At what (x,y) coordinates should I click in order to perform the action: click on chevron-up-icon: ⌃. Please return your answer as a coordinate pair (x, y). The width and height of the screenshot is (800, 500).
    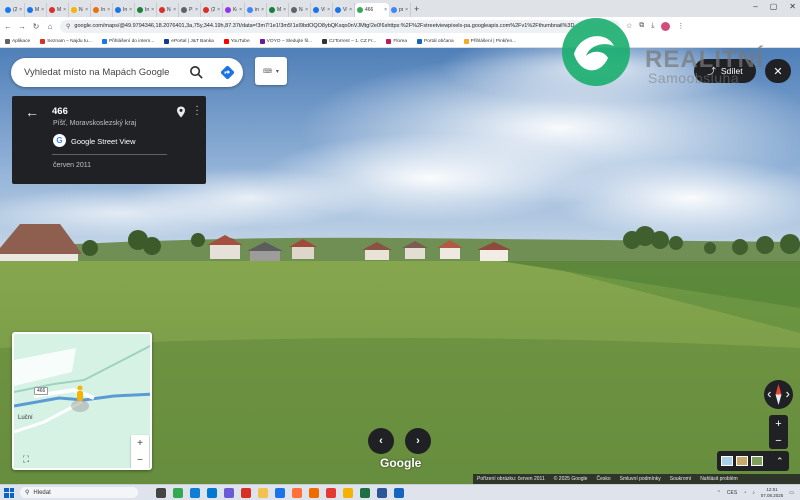
    Looking at the image, I should click on (780, 461).